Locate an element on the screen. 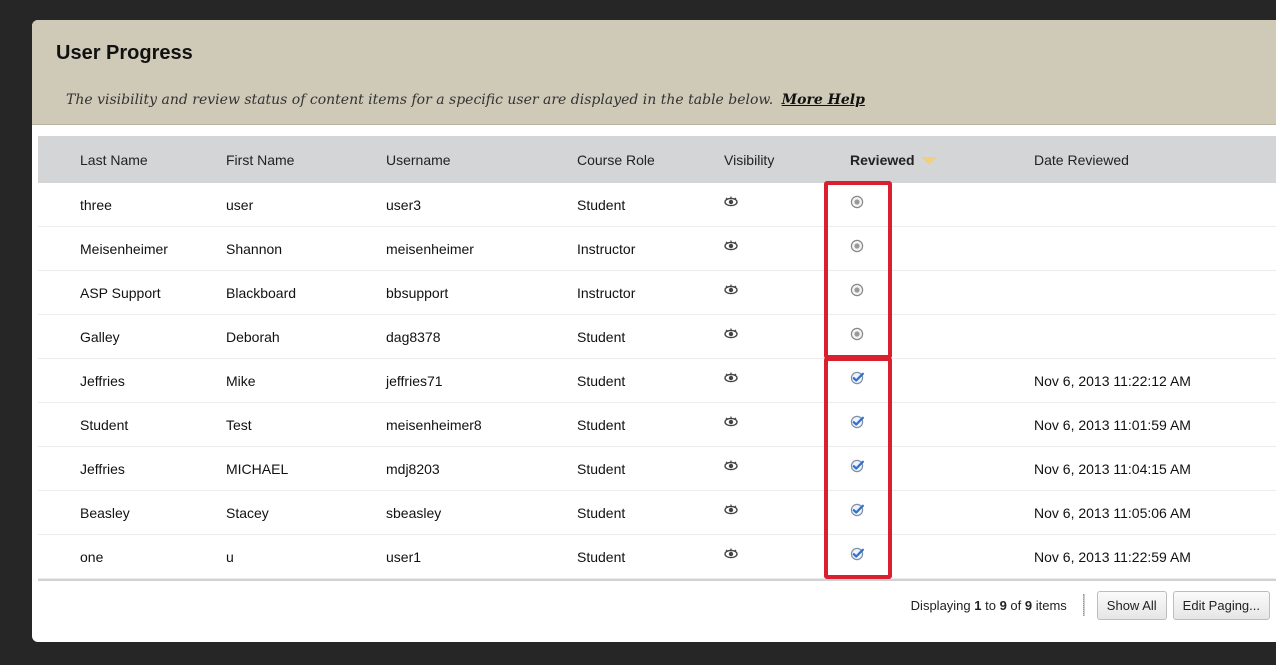  cell-last-name: Galley is located at coordinates (100, 337).